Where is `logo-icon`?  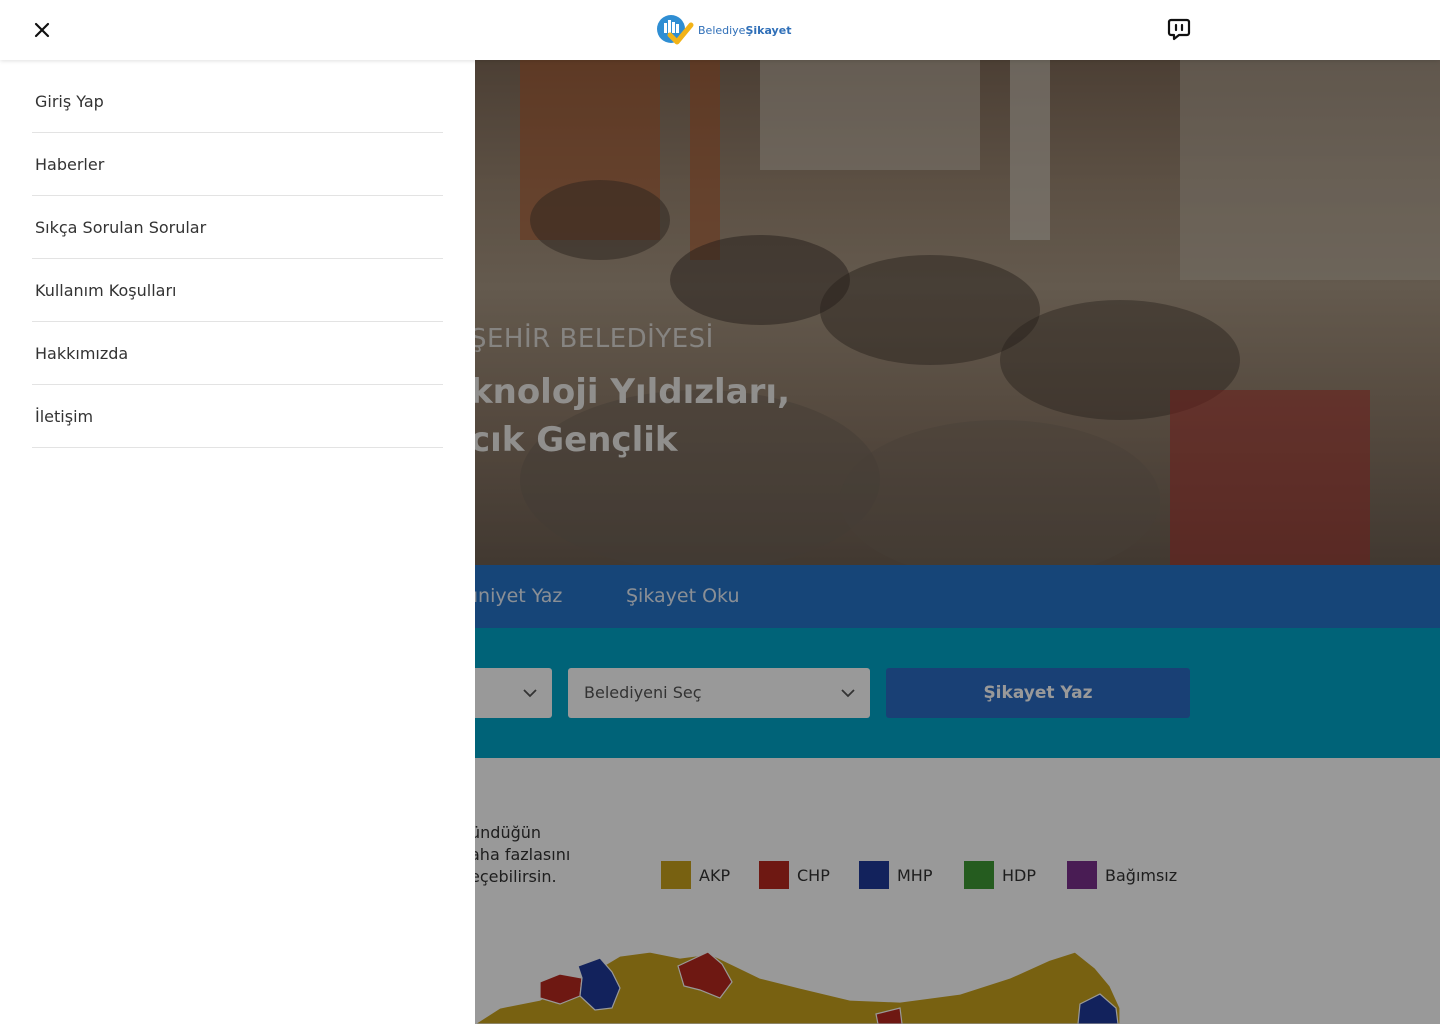 logo-icon is located at coordinates (675, 30).